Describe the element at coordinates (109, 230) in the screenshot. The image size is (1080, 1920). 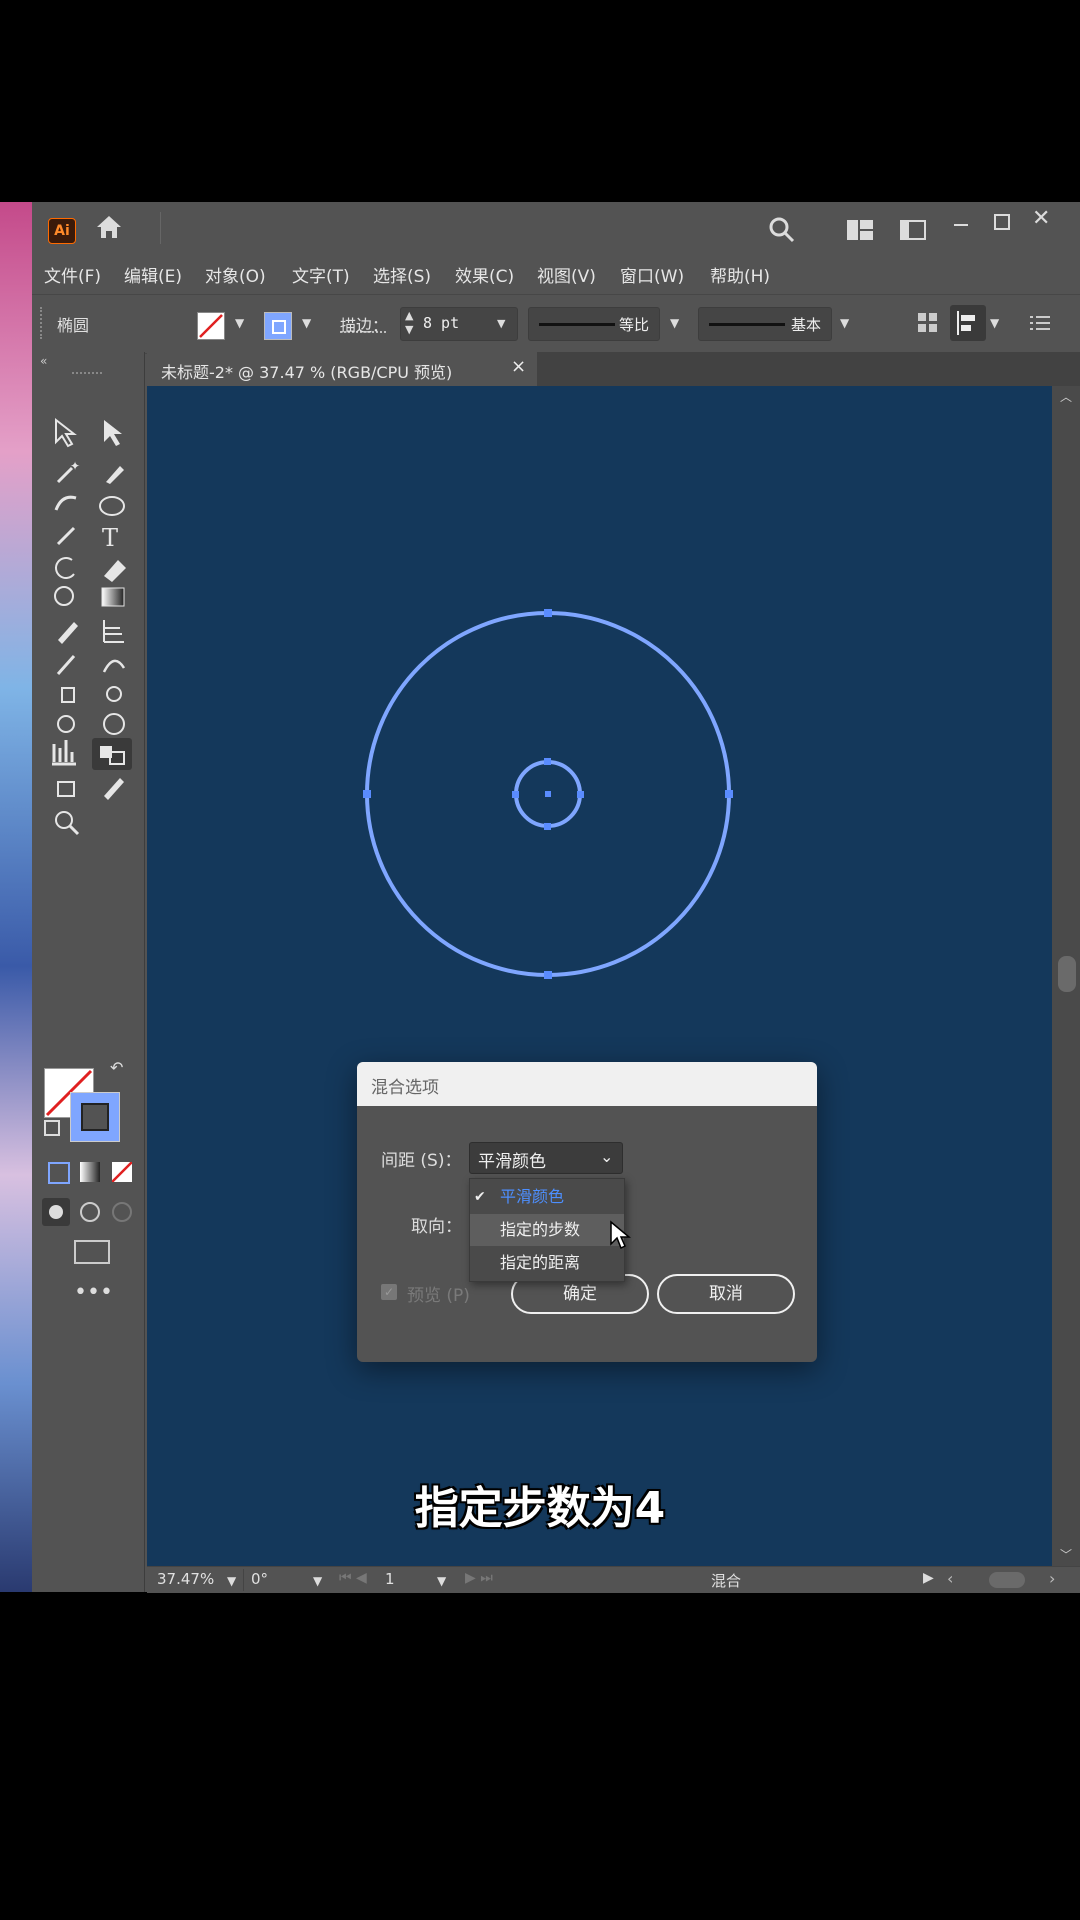
I see `home-icon` at that location.